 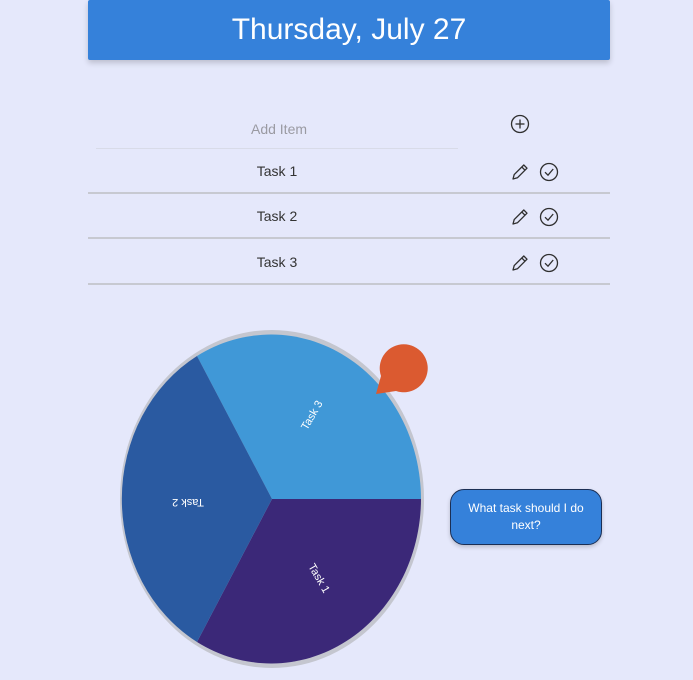 I want to click on spin-wheel-button: What task should I do next?, so click(x=526, y=517).